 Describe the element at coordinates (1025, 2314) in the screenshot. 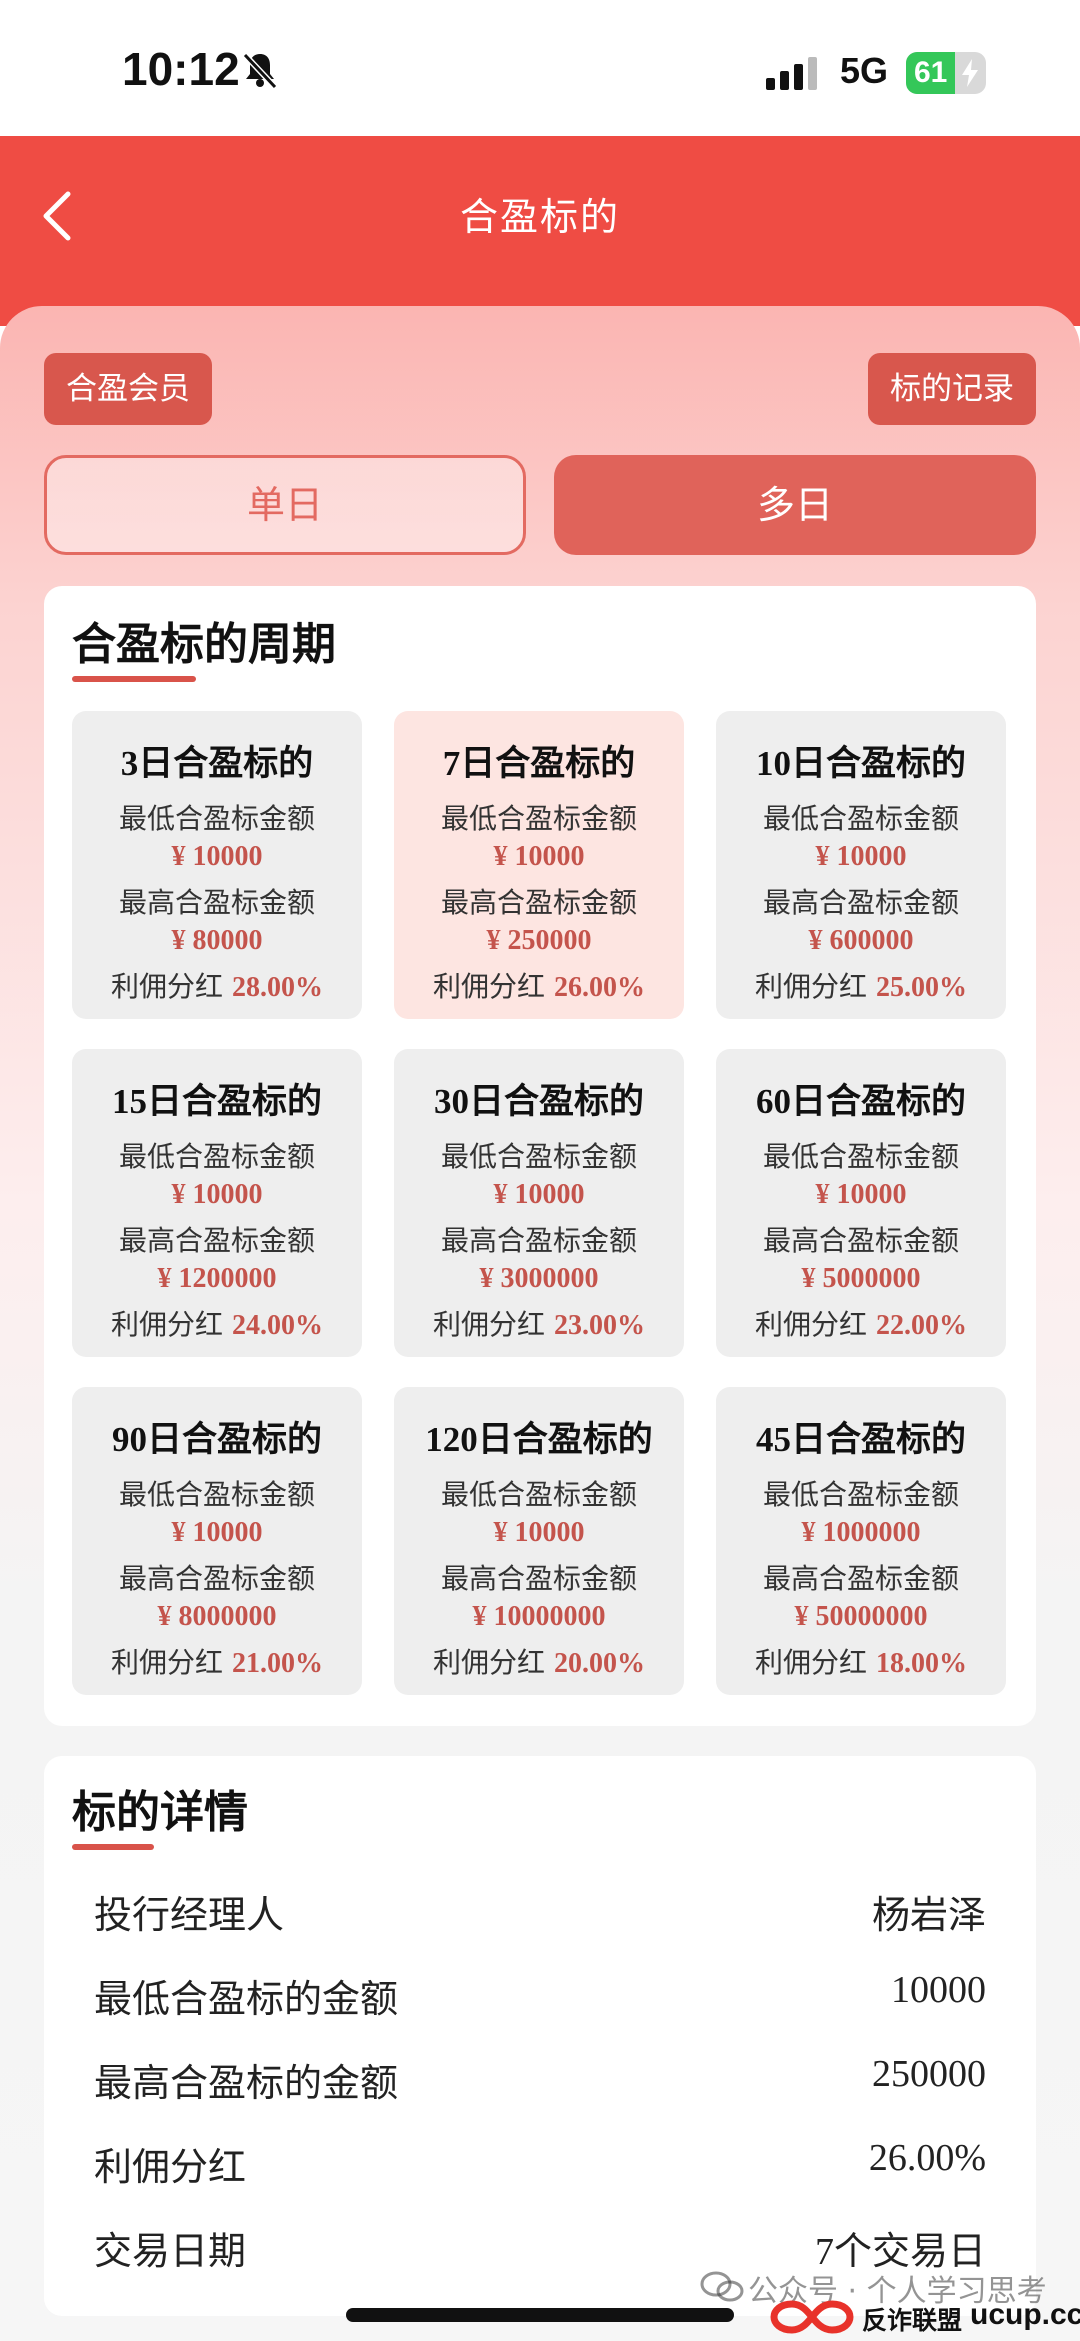

I see `brand-site: ucup.cc` at that location.